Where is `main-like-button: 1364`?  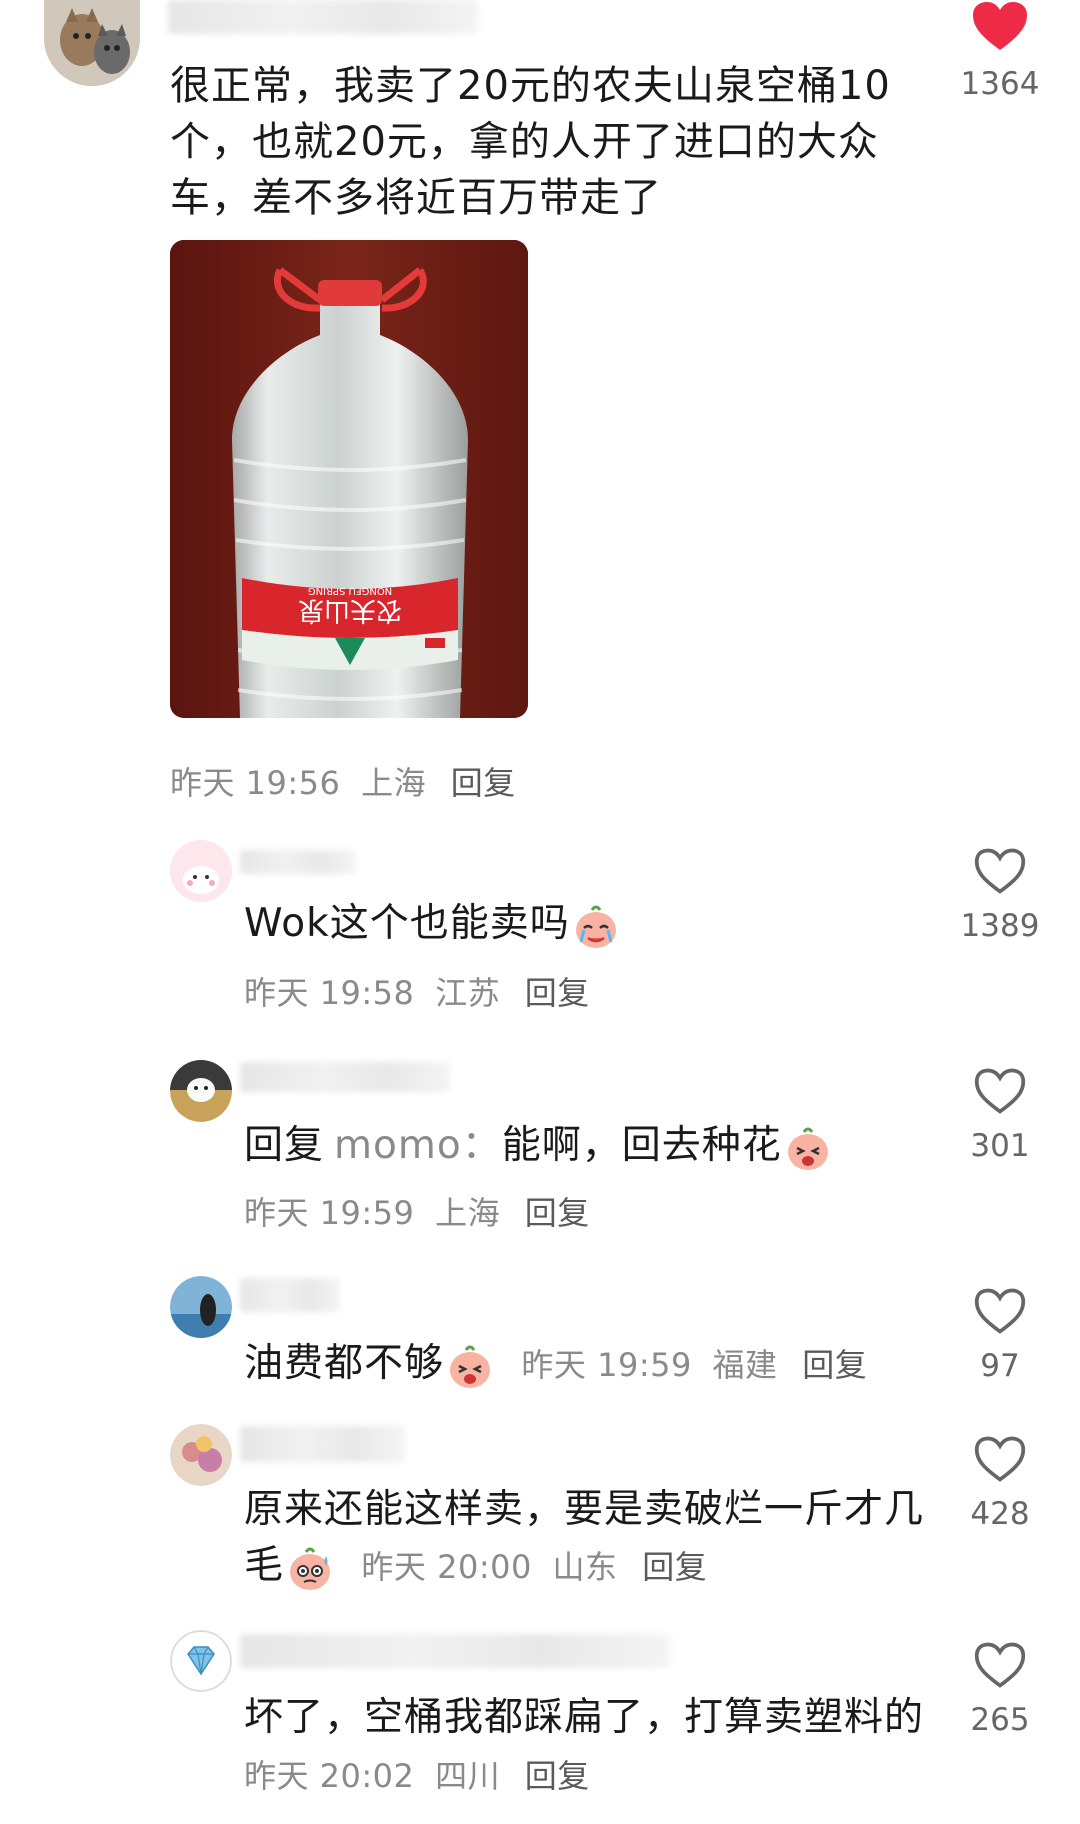
main-like-button: 1364 is located at coordinates (1000, 51).